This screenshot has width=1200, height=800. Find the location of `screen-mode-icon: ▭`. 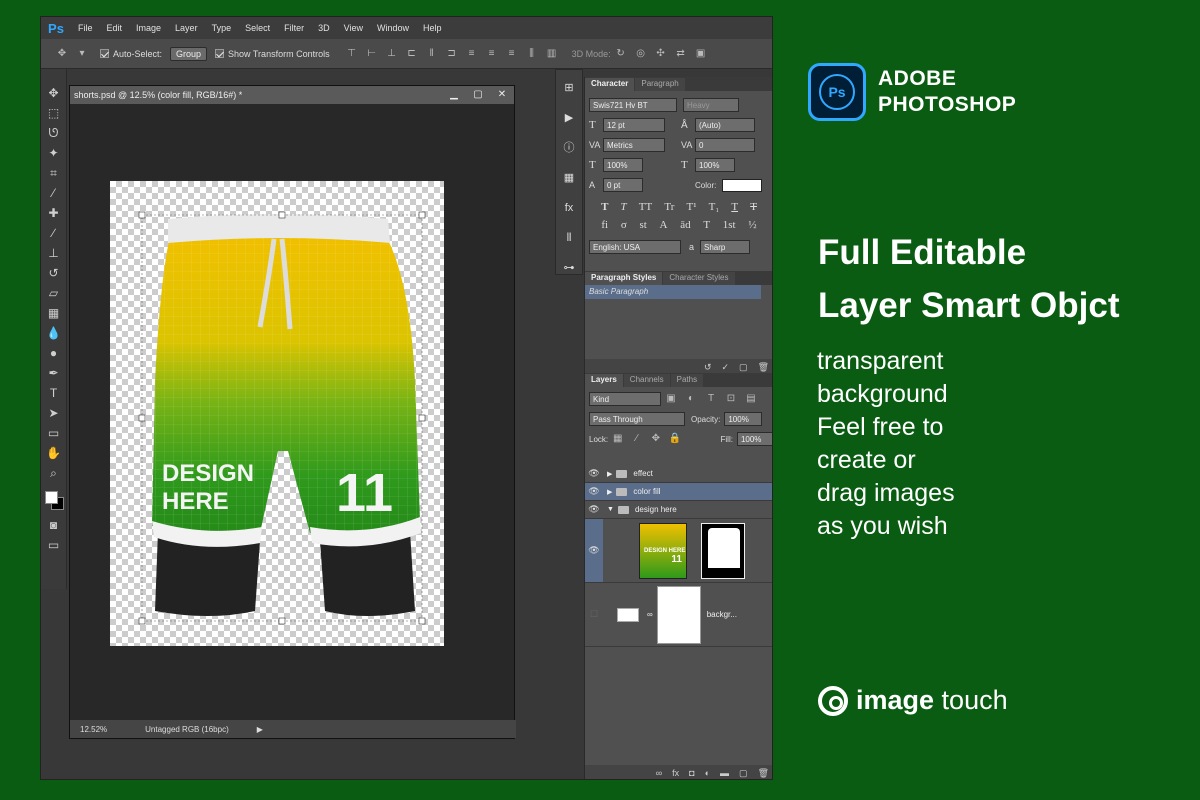

screen-mode-icon: ▭ is located at coordinates (54, 545).